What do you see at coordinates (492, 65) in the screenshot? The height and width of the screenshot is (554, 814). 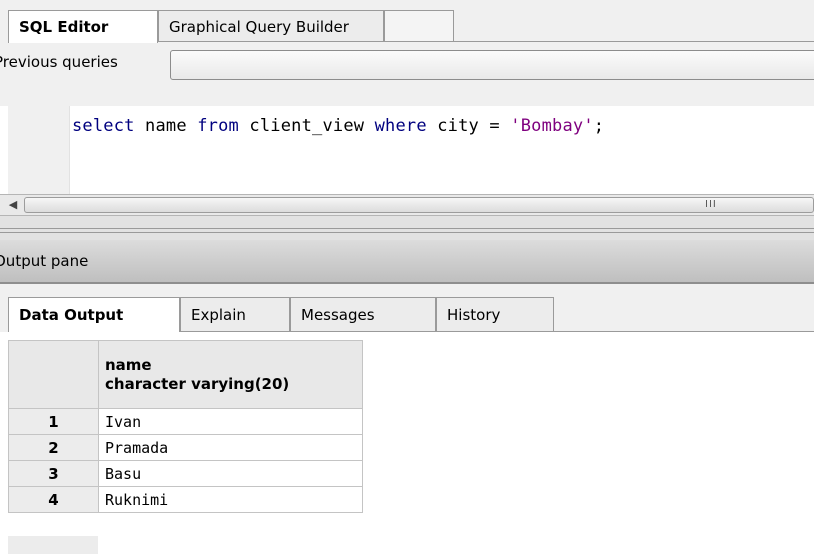 I see `previous-queries-dropdown` at bounding box center [492, 65].